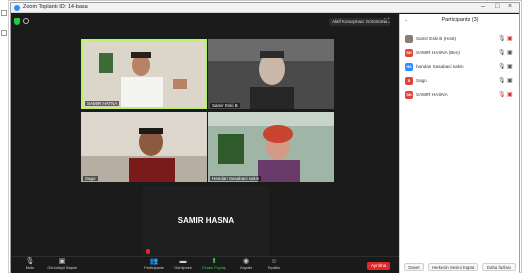 This screenshot has width=522, height=273. I want to click on avatar: HS, so click(409, 67).